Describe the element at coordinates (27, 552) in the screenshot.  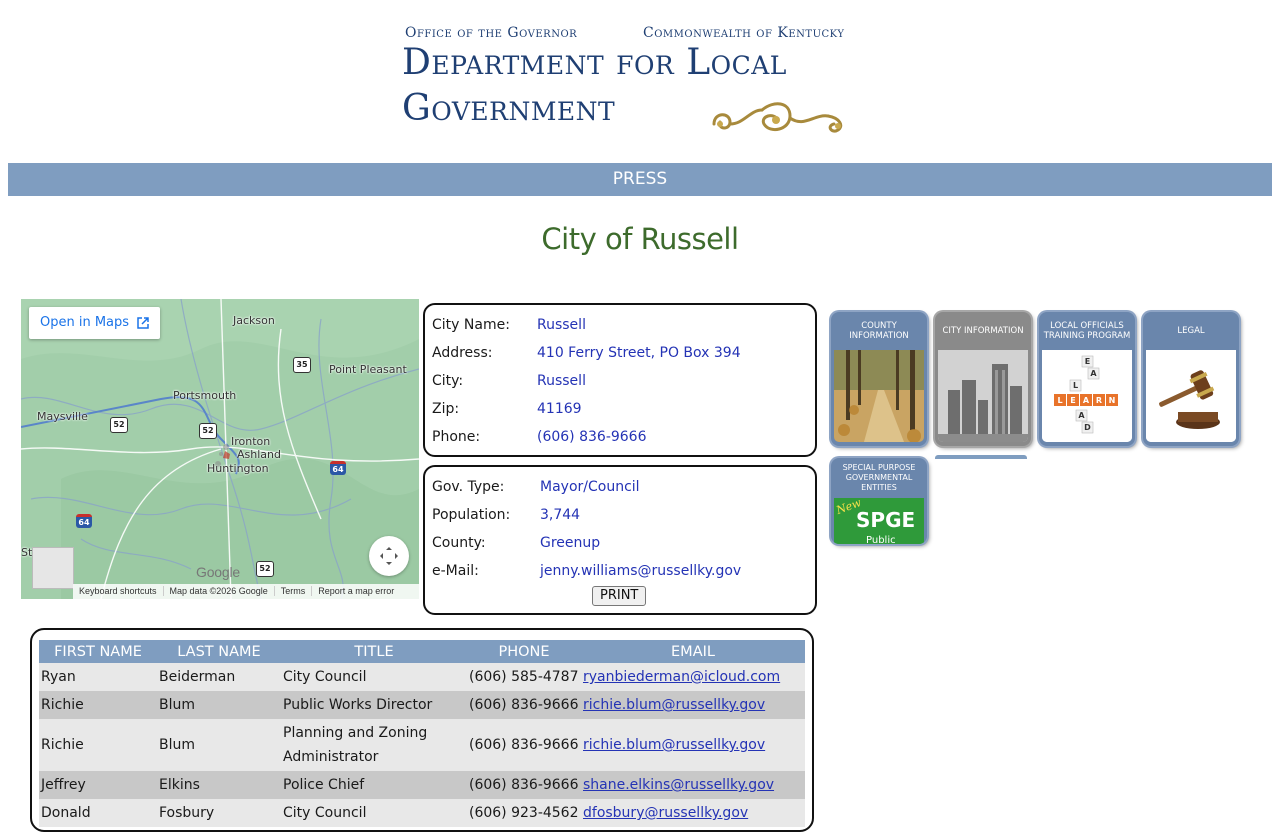
I see `map-label-st: St` at that location.